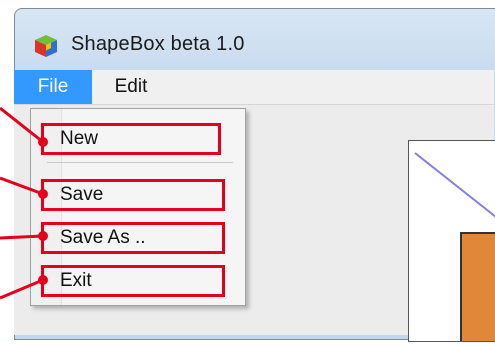 This screenshot has height=346, width=495. Describe the element at coordinates (131, 139) in the screenshot. I see `menu-item-new: New` at that location.